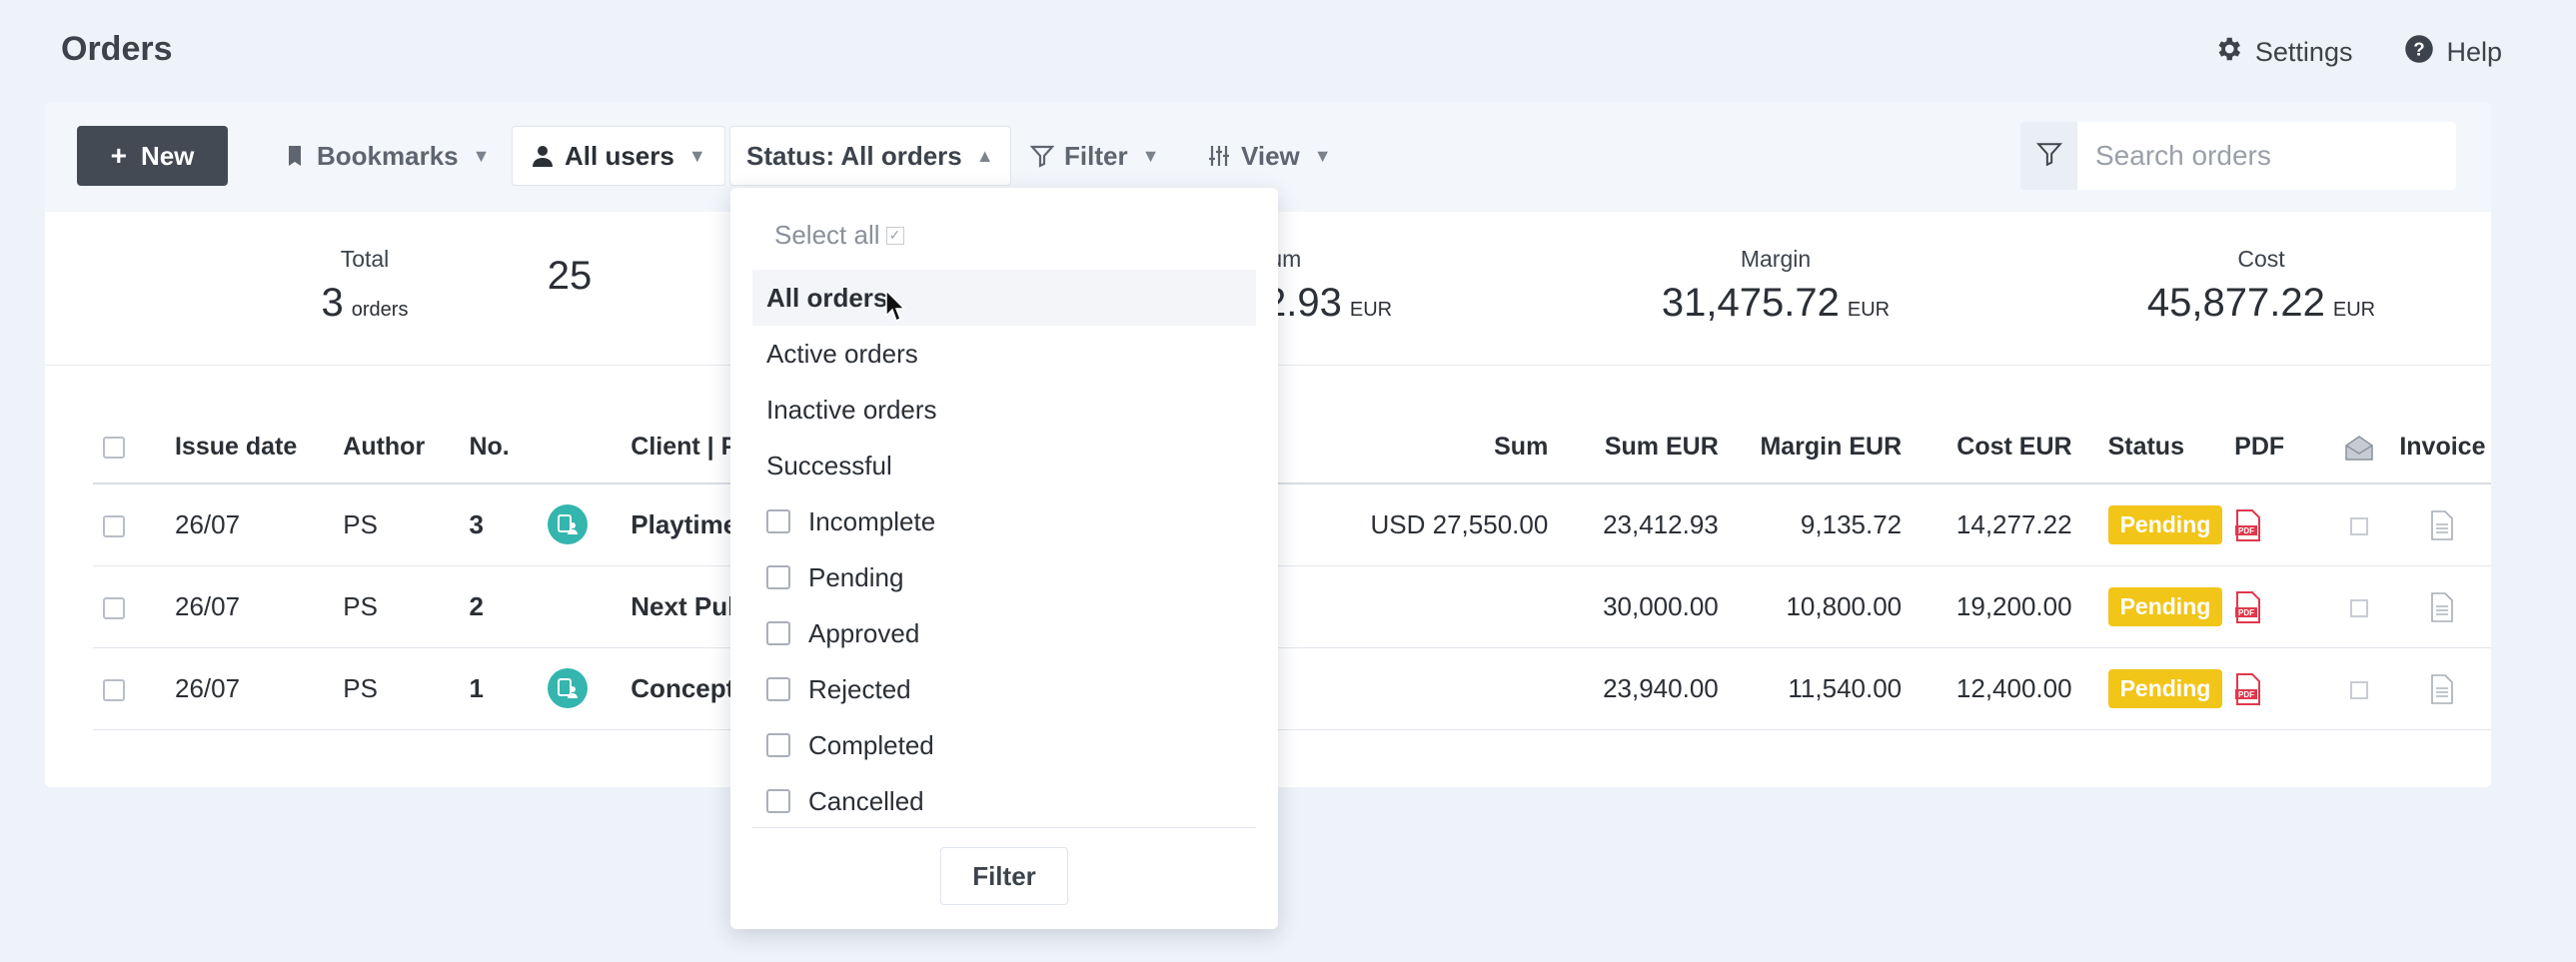 Image resolution: width=2576 pixels, height=962 pixels. What do you see at coordinates (618, 156) in the screenshot?
I see `users-dropdown: All users ▼` at bounding box center [618, 156].